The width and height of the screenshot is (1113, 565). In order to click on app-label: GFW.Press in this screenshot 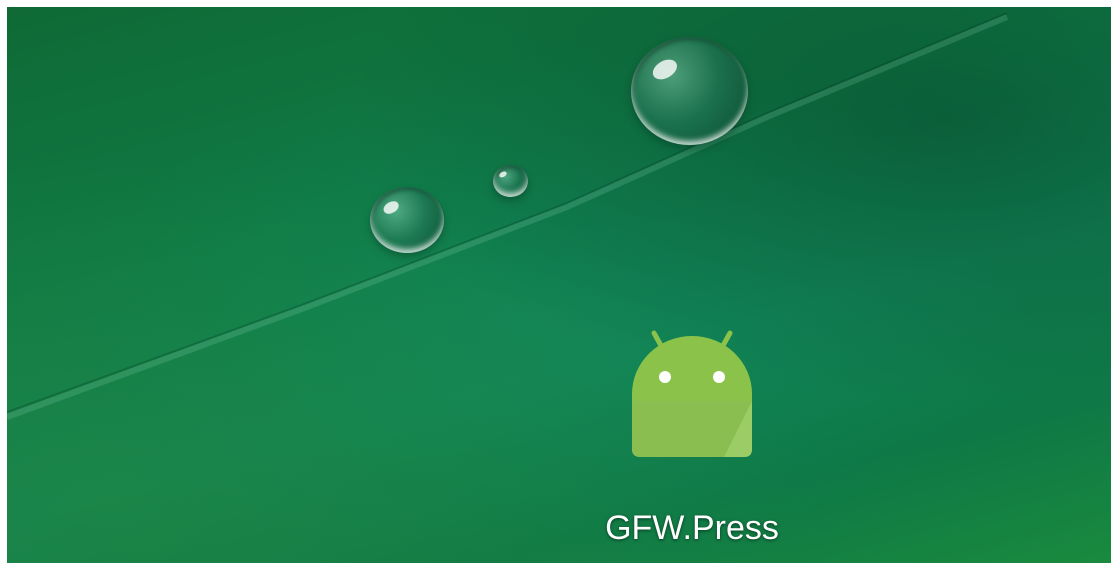, I will do `click(692, 528)`.